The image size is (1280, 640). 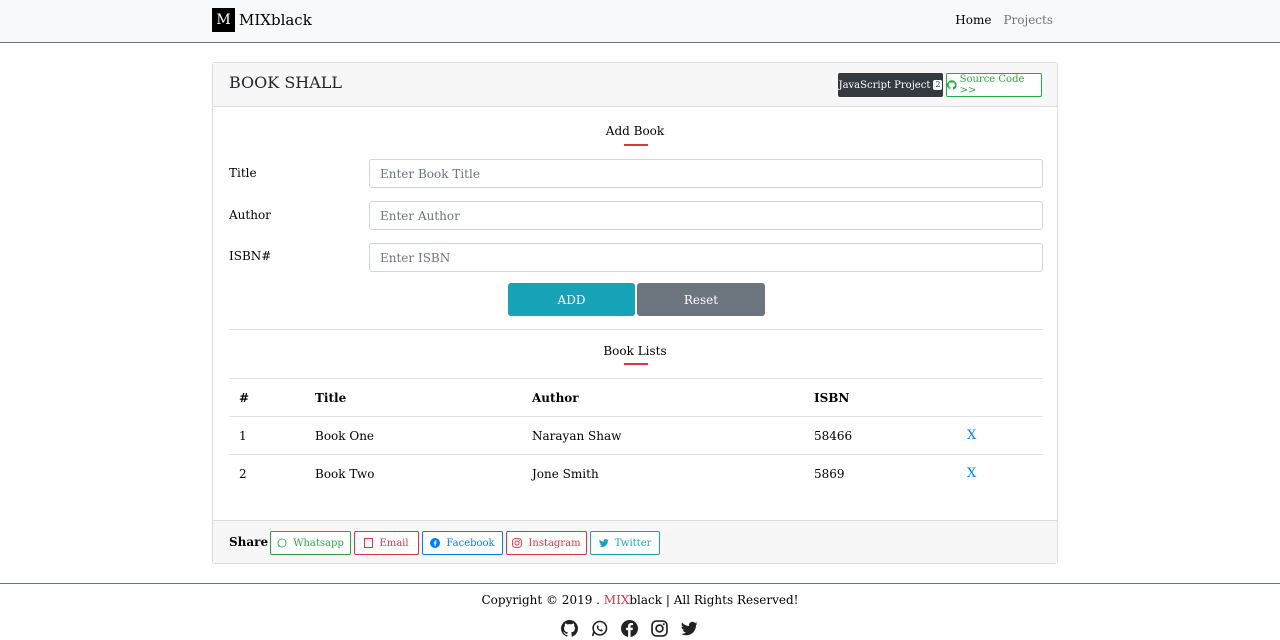 I want to click on isbn-label: ISBN#, so click(x=250, y=256).